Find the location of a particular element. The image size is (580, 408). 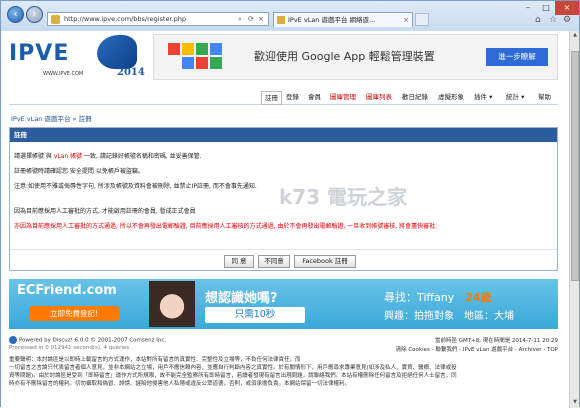

register-header: 註冊 is located at coordinates (283, 135).